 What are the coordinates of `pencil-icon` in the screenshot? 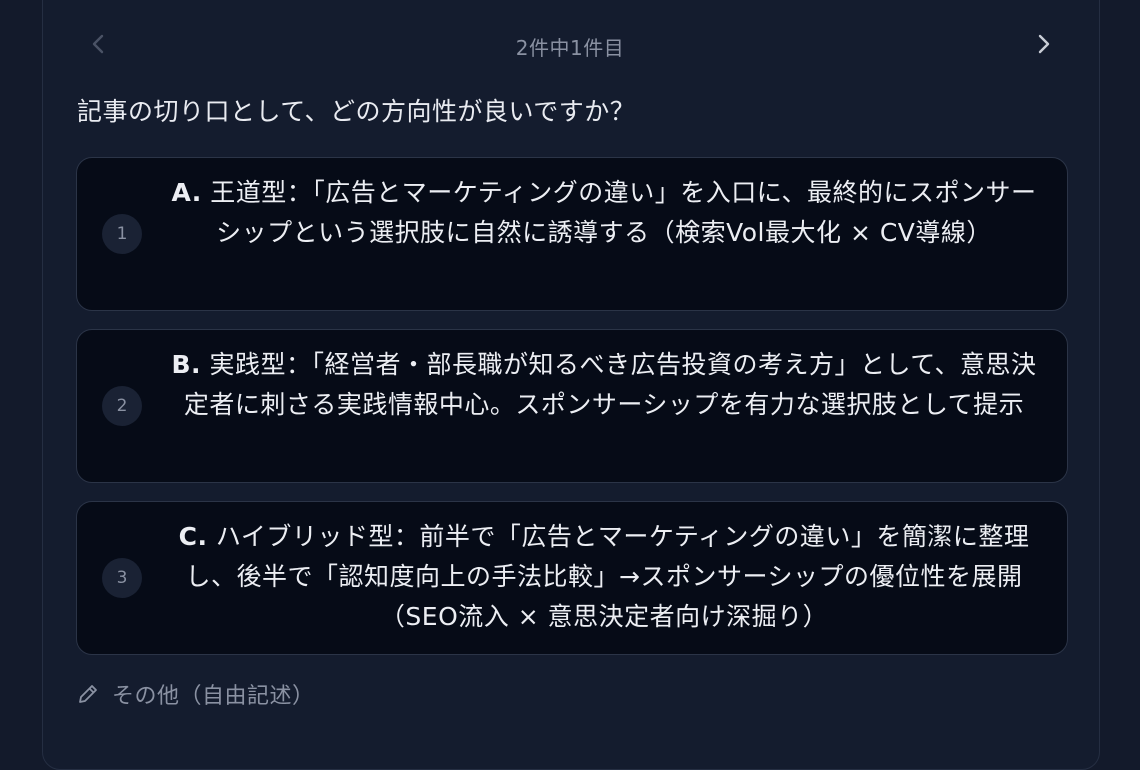 It's located at (88, 694).